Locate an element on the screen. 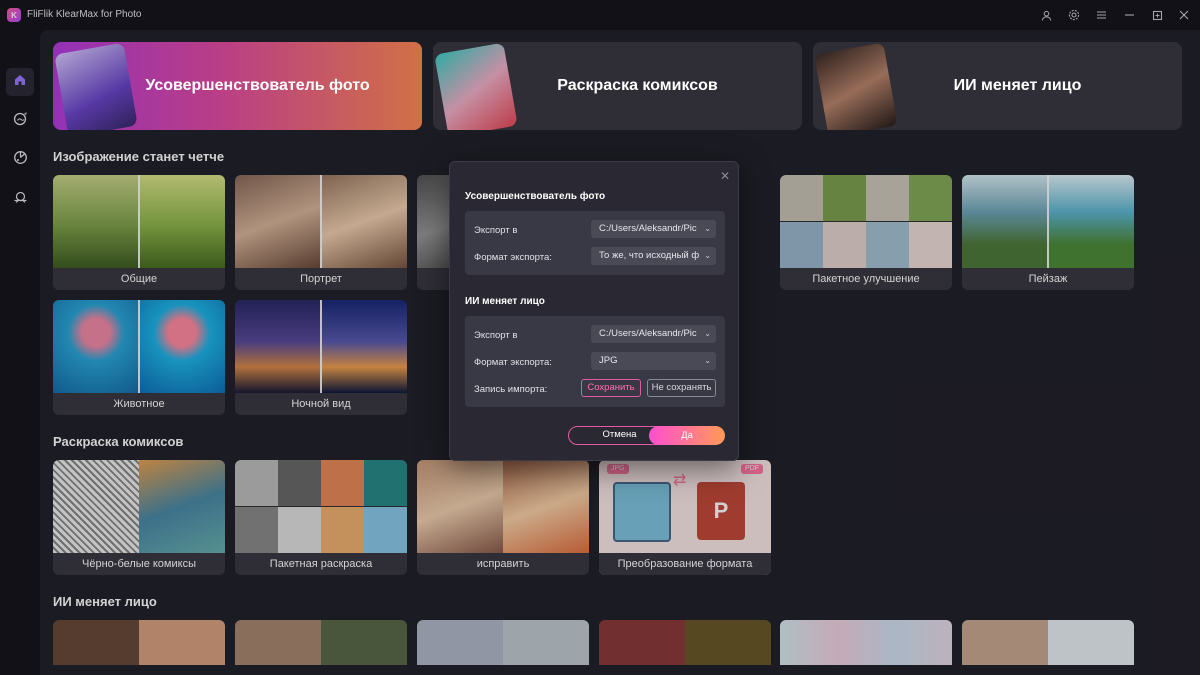 The image size is (1200, 675). export-format-value: JPG is located at coordinates (608, 360).